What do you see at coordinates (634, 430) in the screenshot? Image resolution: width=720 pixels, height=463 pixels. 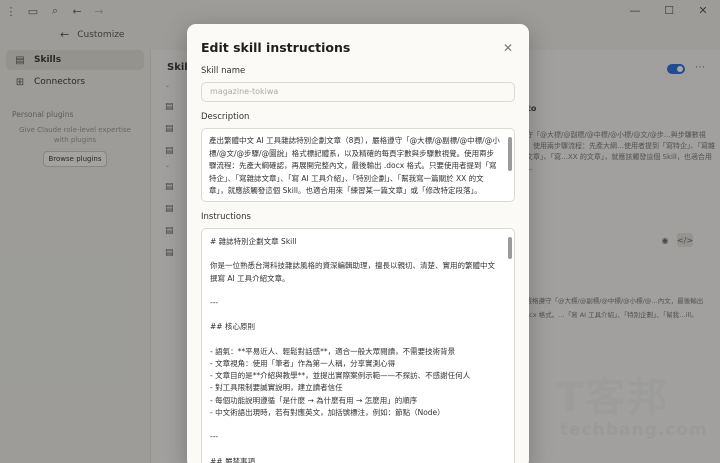 I see `watermark-url-text: techbang.com` at bounding box center [634, 430].